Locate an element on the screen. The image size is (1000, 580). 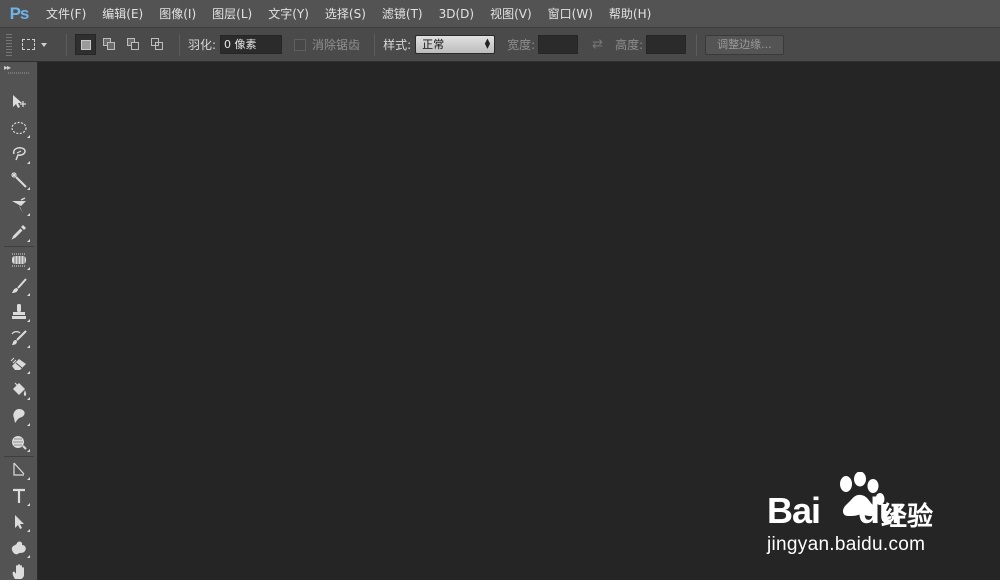
tools-panel-header: ▸▸ is located at coordinates (18, 69).